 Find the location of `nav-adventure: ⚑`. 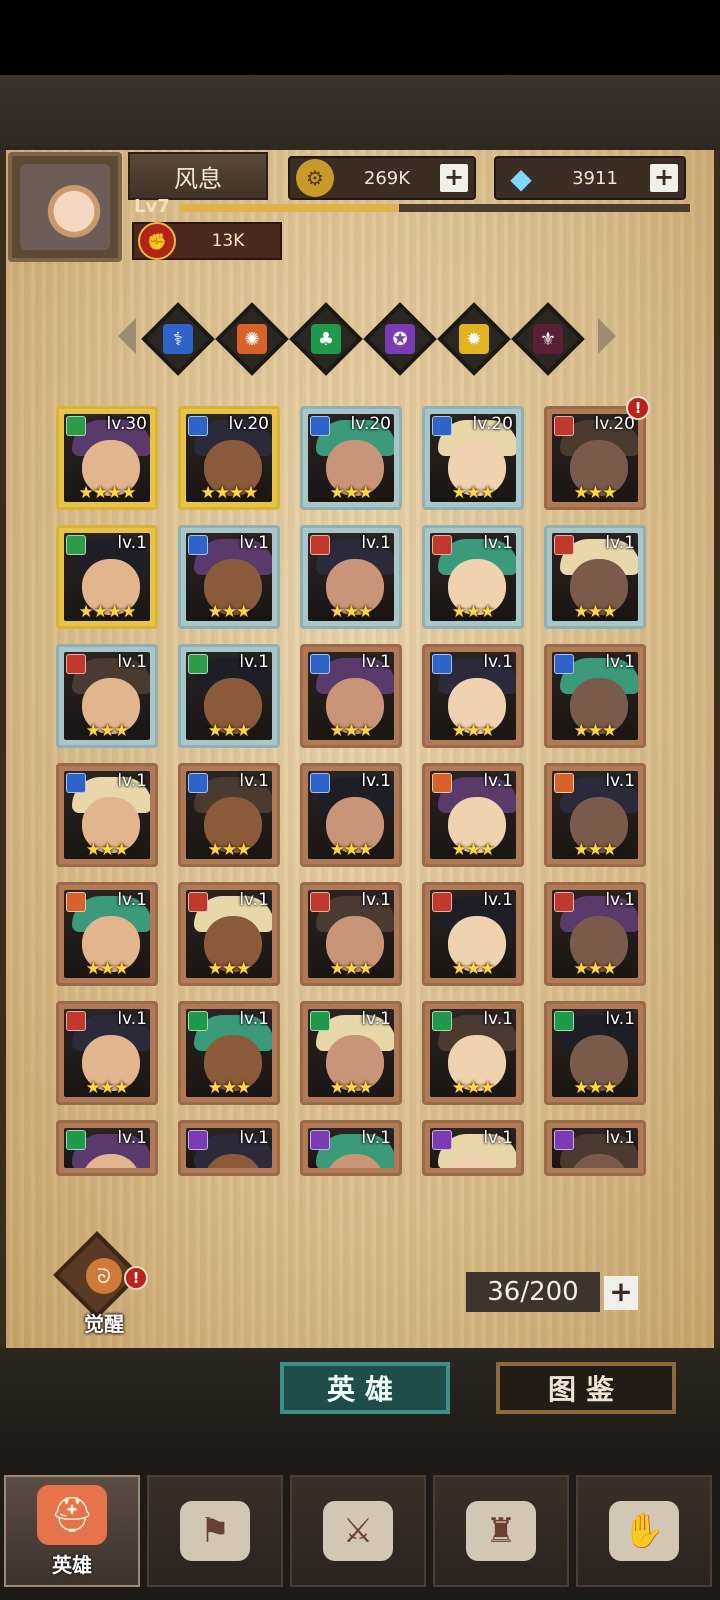

nav-adventure: ⚑ is located at coordinates (215, 1531).